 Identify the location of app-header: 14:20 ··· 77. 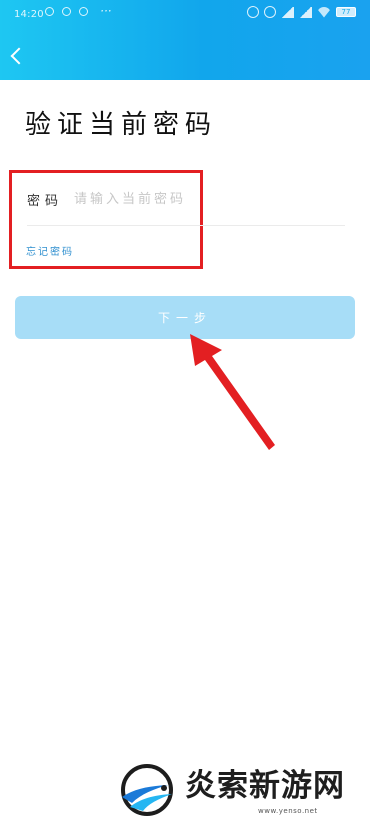
(185, 40).